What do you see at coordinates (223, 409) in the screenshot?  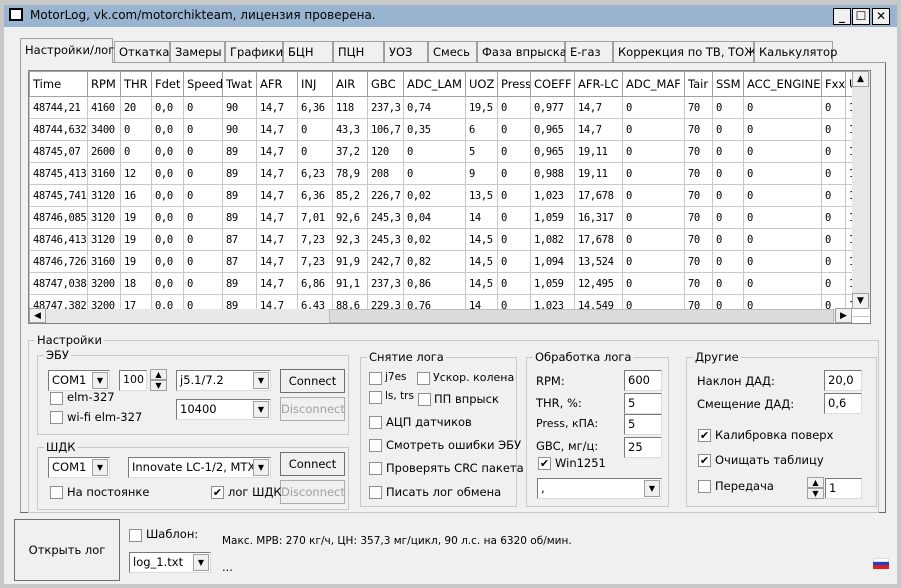 I see `ecu-baud-select: 10400 ▼` at bounding box center [223, 409].